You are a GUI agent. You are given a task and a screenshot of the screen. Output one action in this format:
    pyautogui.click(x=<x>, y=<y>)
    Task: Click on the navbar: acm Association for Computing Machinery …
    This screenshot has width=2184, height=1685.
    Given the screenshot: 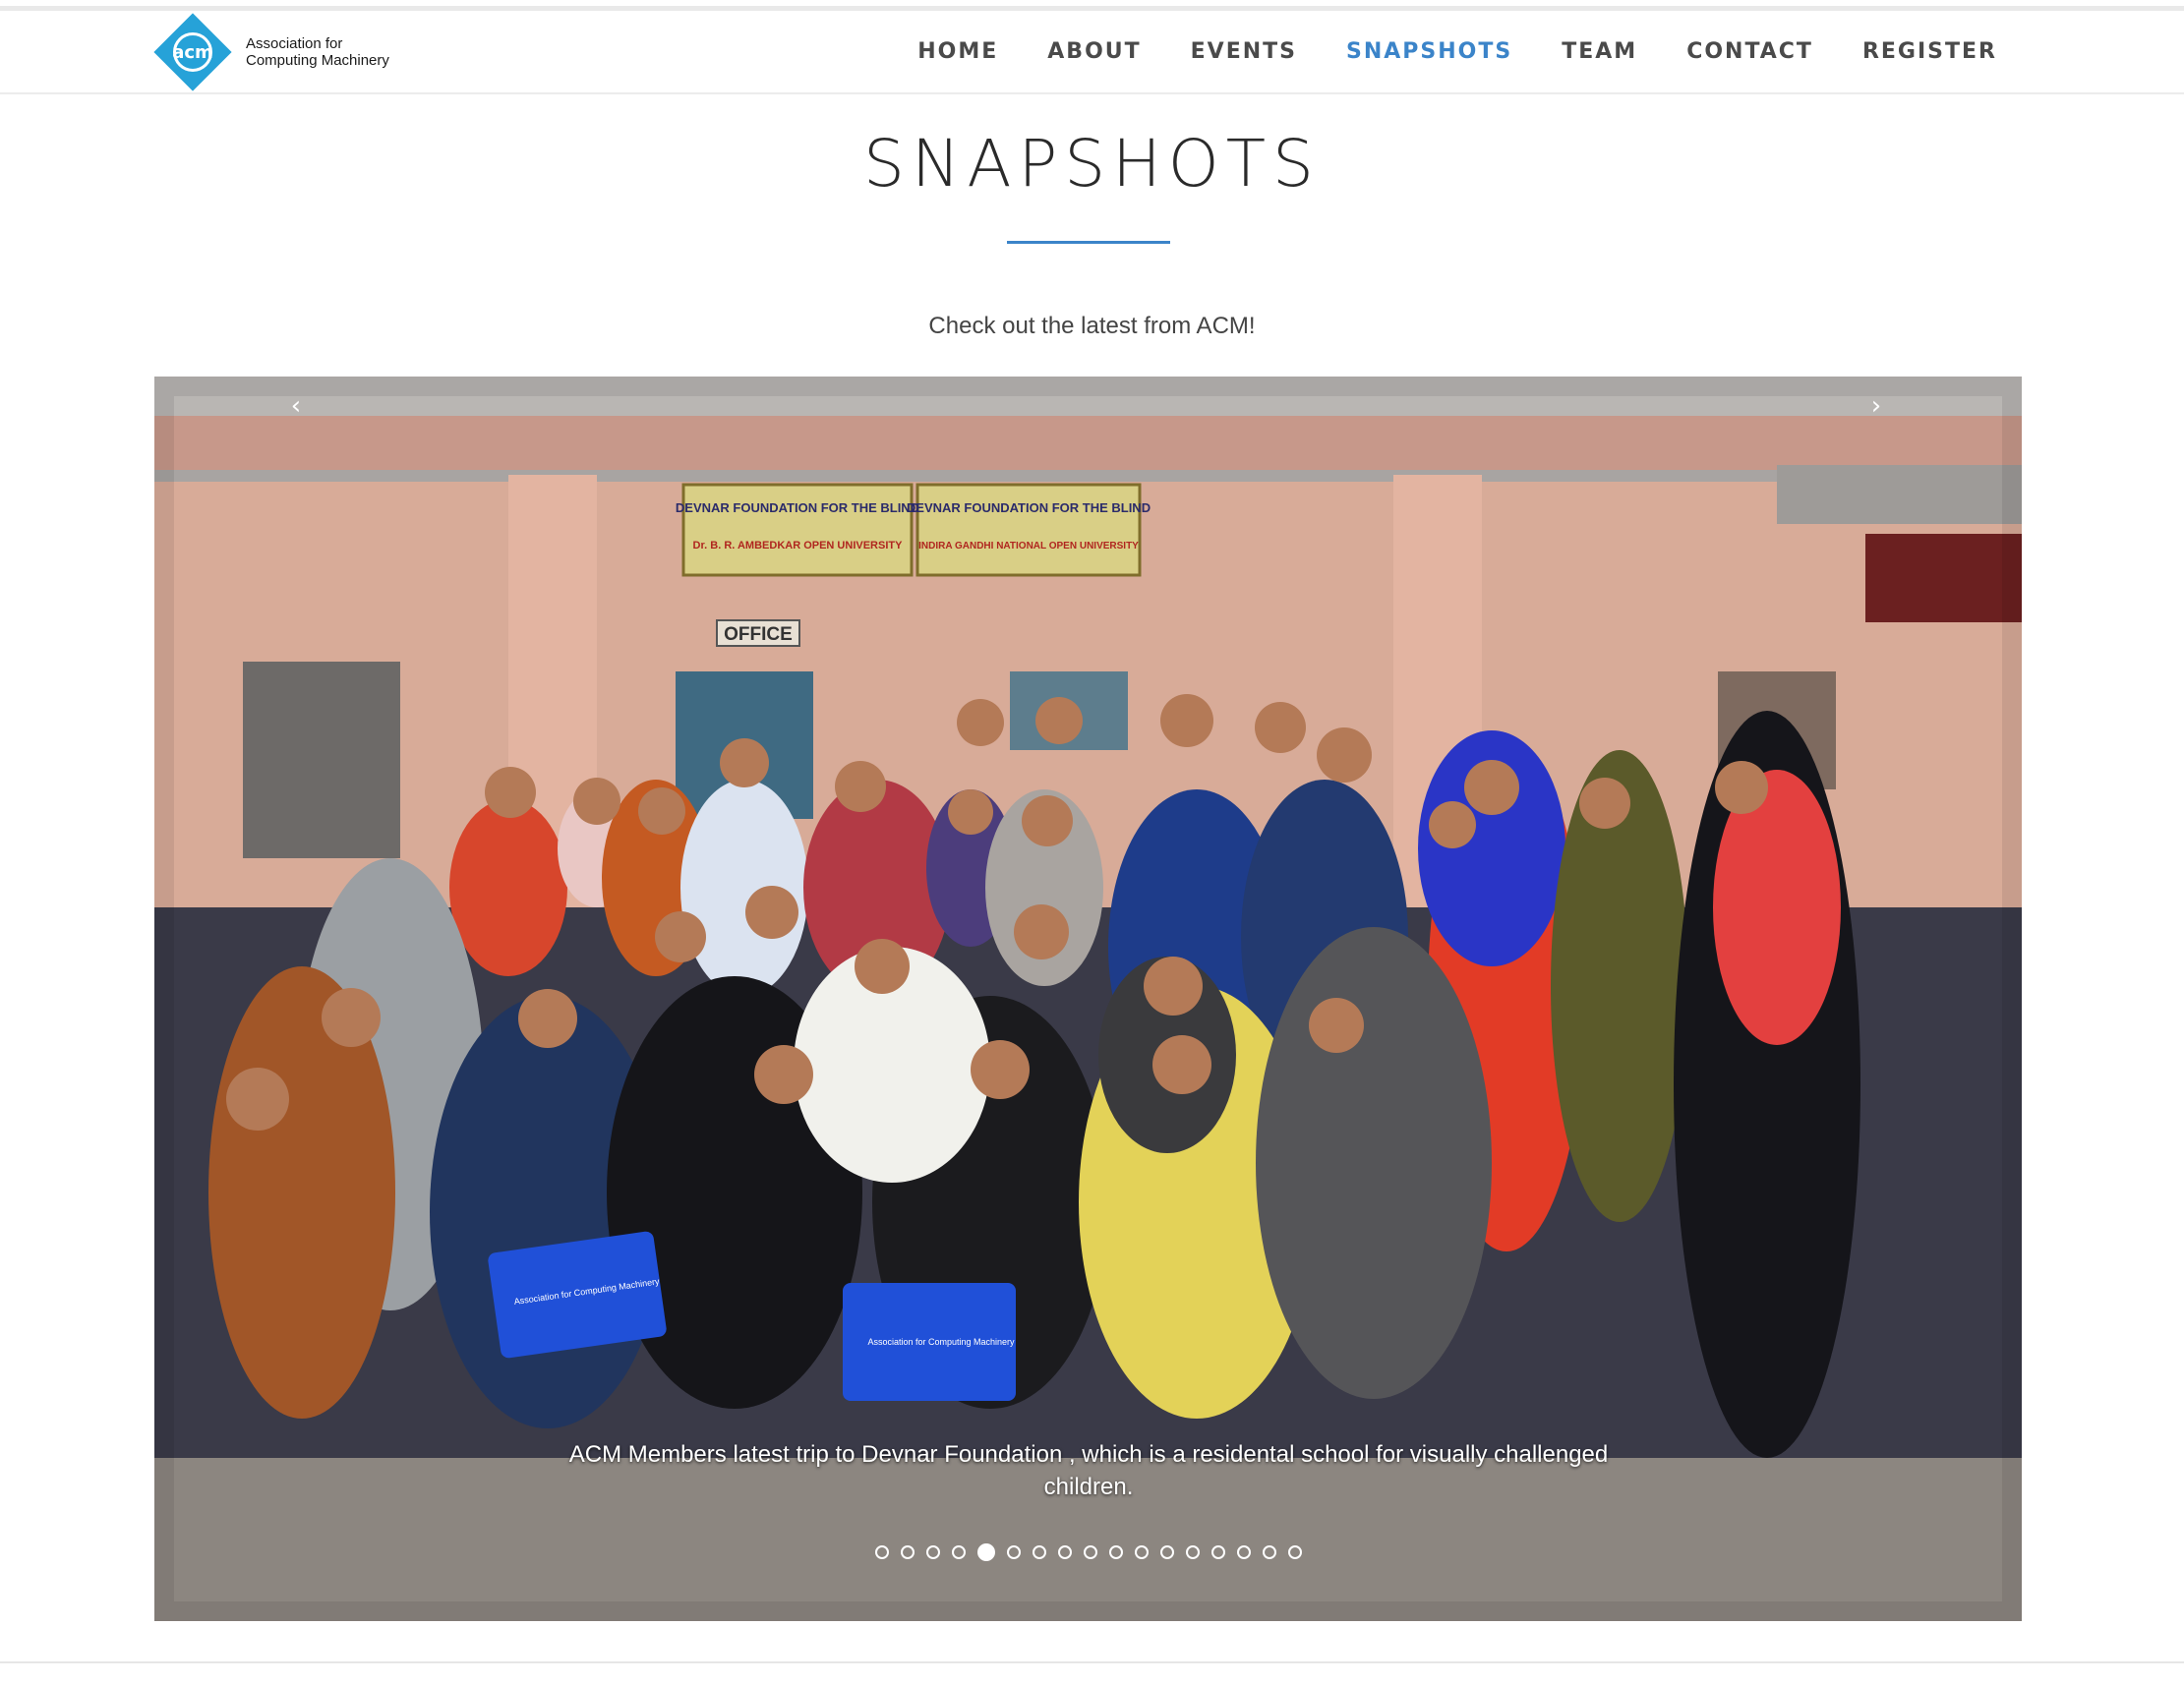 What is the action you would take?
    pyautogui.click(x=1092, y=52)
    